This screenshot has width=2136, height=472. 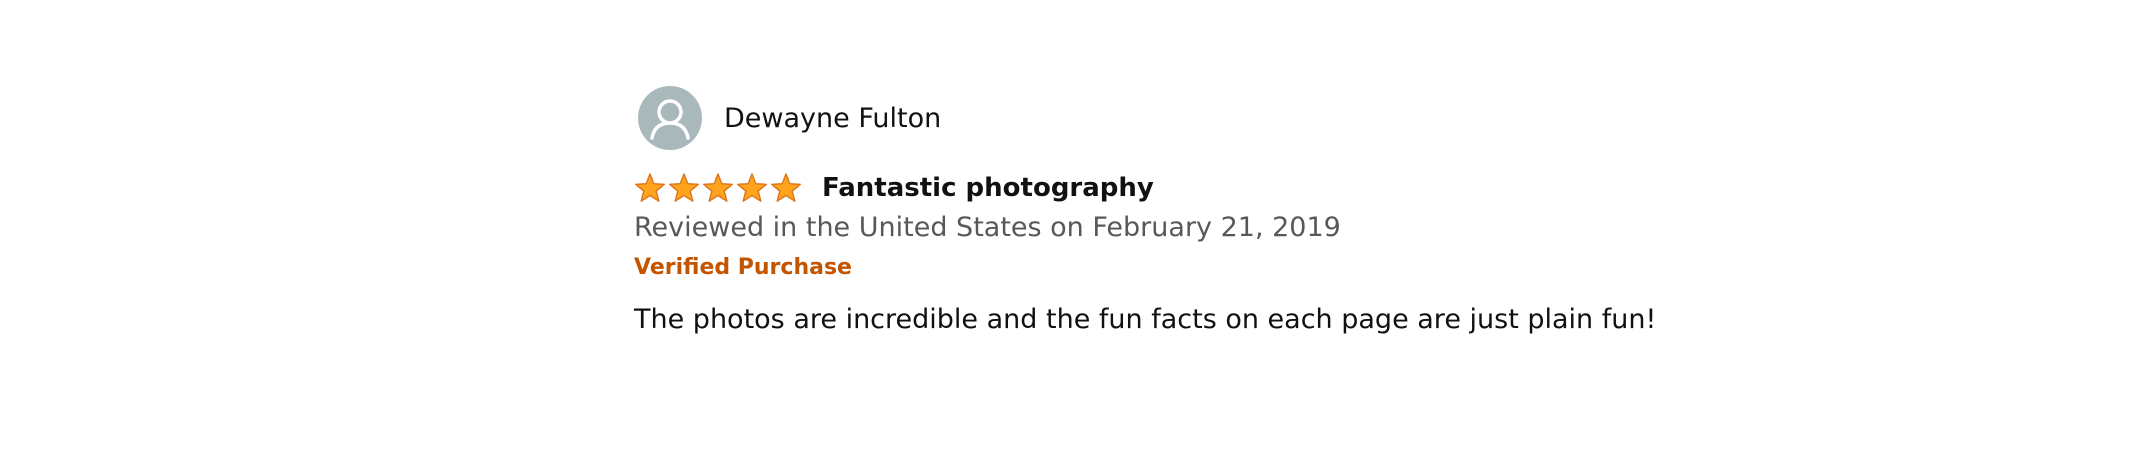 What do you see at coordinates (988, 188) in the screenshot?
I see `review-title: Fantastic photography` at bounding box center [988, 188].